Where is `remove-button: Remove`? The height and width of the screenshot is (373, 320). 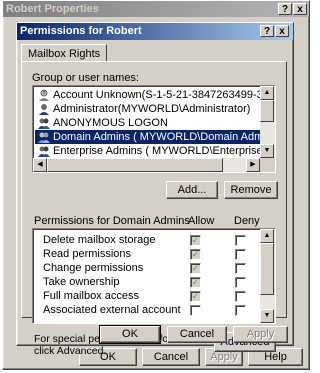 remove-button: Remove is located at coordinates (251, 190).